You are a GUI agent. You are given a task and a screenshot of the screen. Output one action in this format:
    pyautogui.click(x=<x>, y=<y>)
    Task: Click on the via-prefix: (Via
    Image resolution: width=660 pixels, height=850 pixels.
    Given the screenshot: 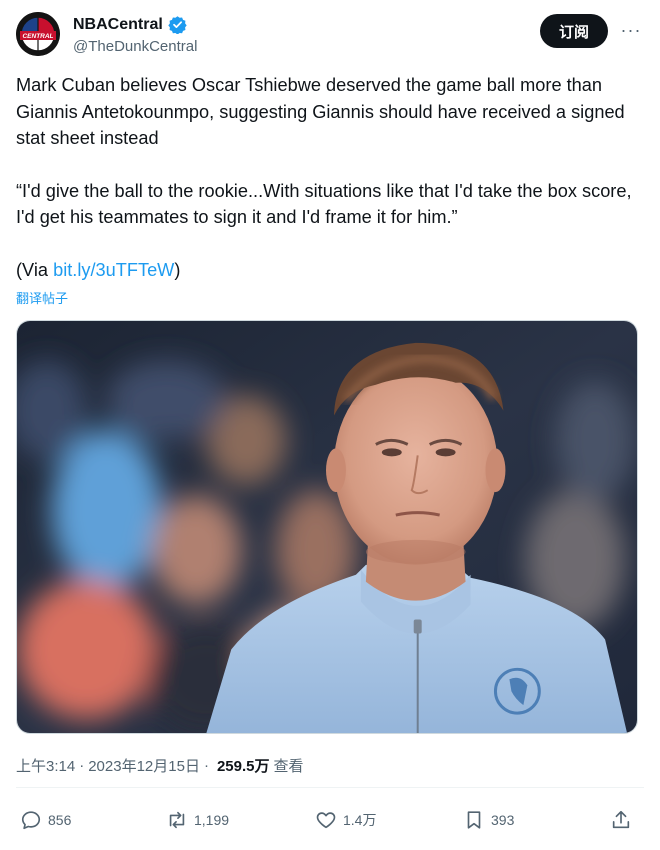 What is the action you would take?
    pyautogui.click(x=35, y=269)
    